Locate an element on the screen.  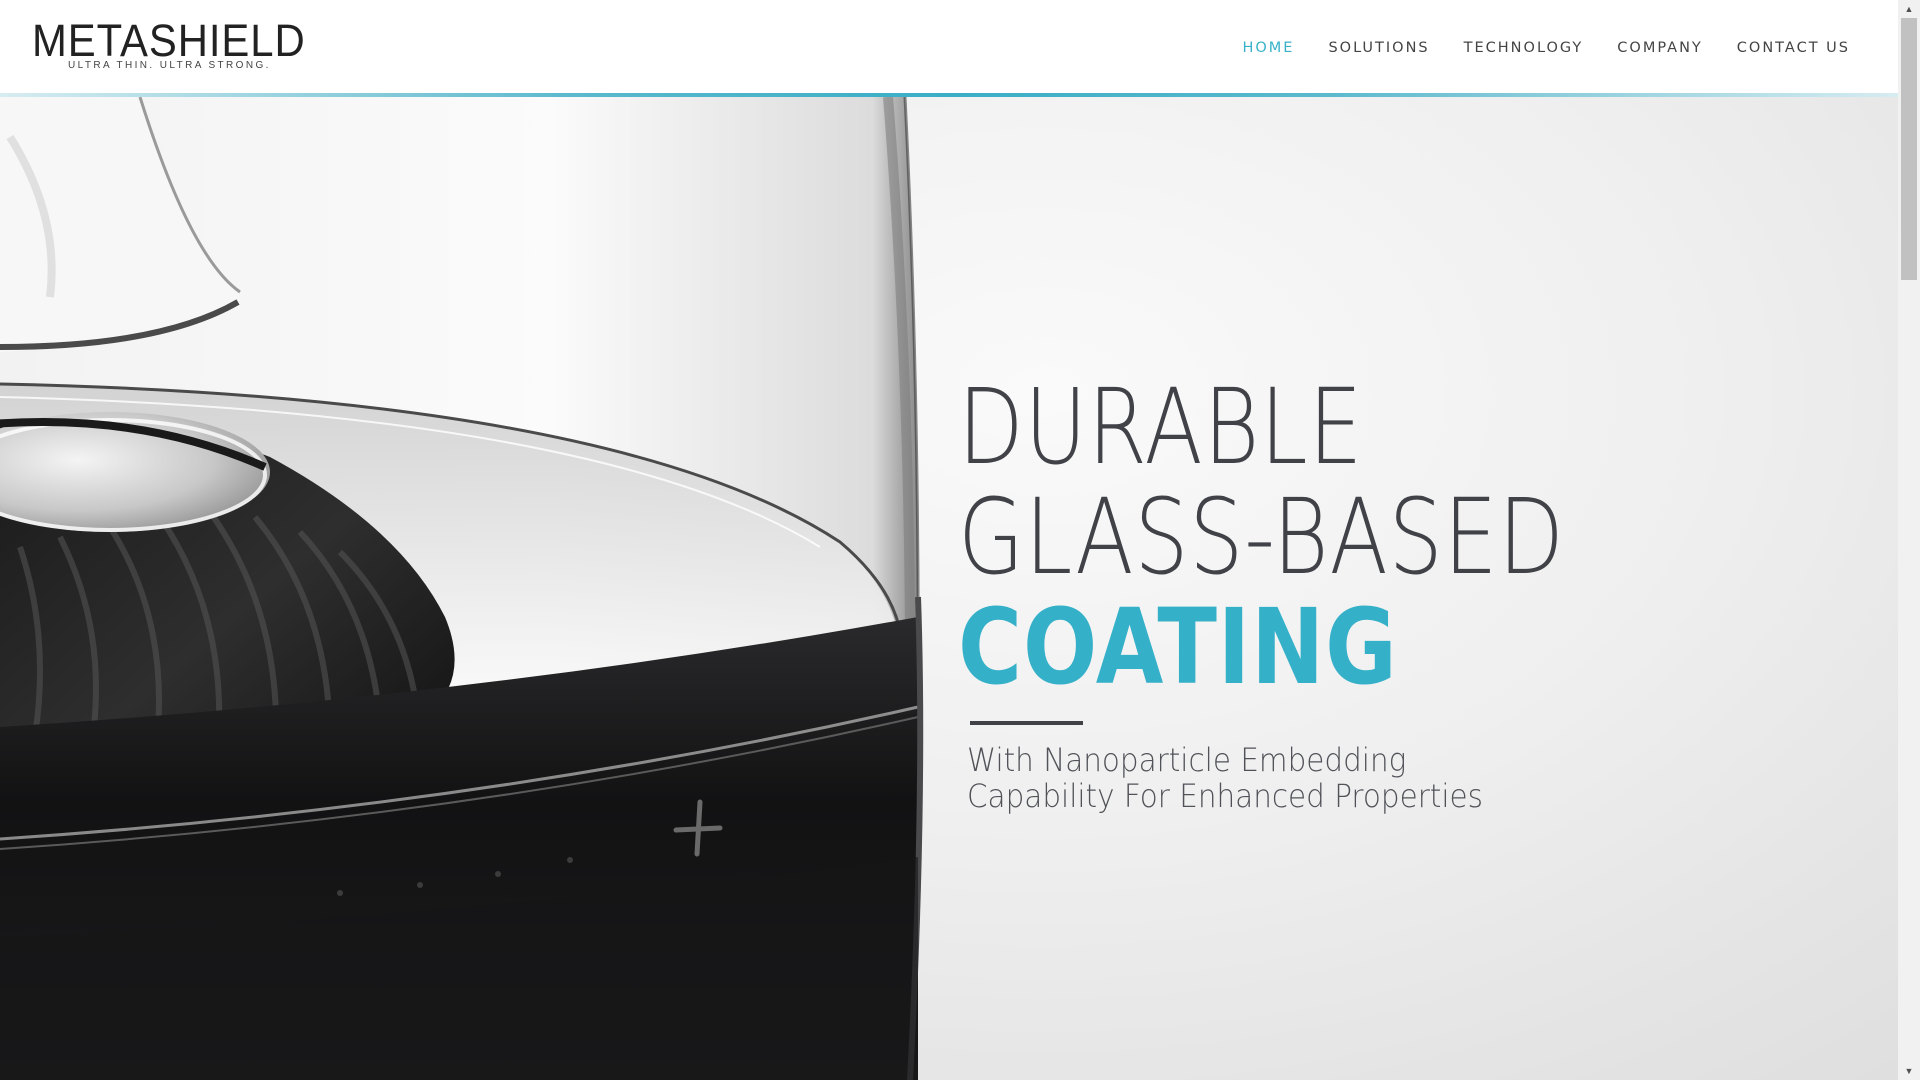
nav-item-technology: TECHNOLOGY is located at coordinates (1524, 47).